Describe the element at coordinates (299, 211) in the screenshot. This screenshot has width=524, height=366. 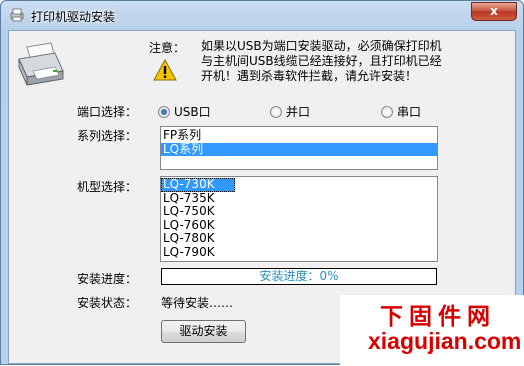
I see `list-item: LQ-750K` at that location.